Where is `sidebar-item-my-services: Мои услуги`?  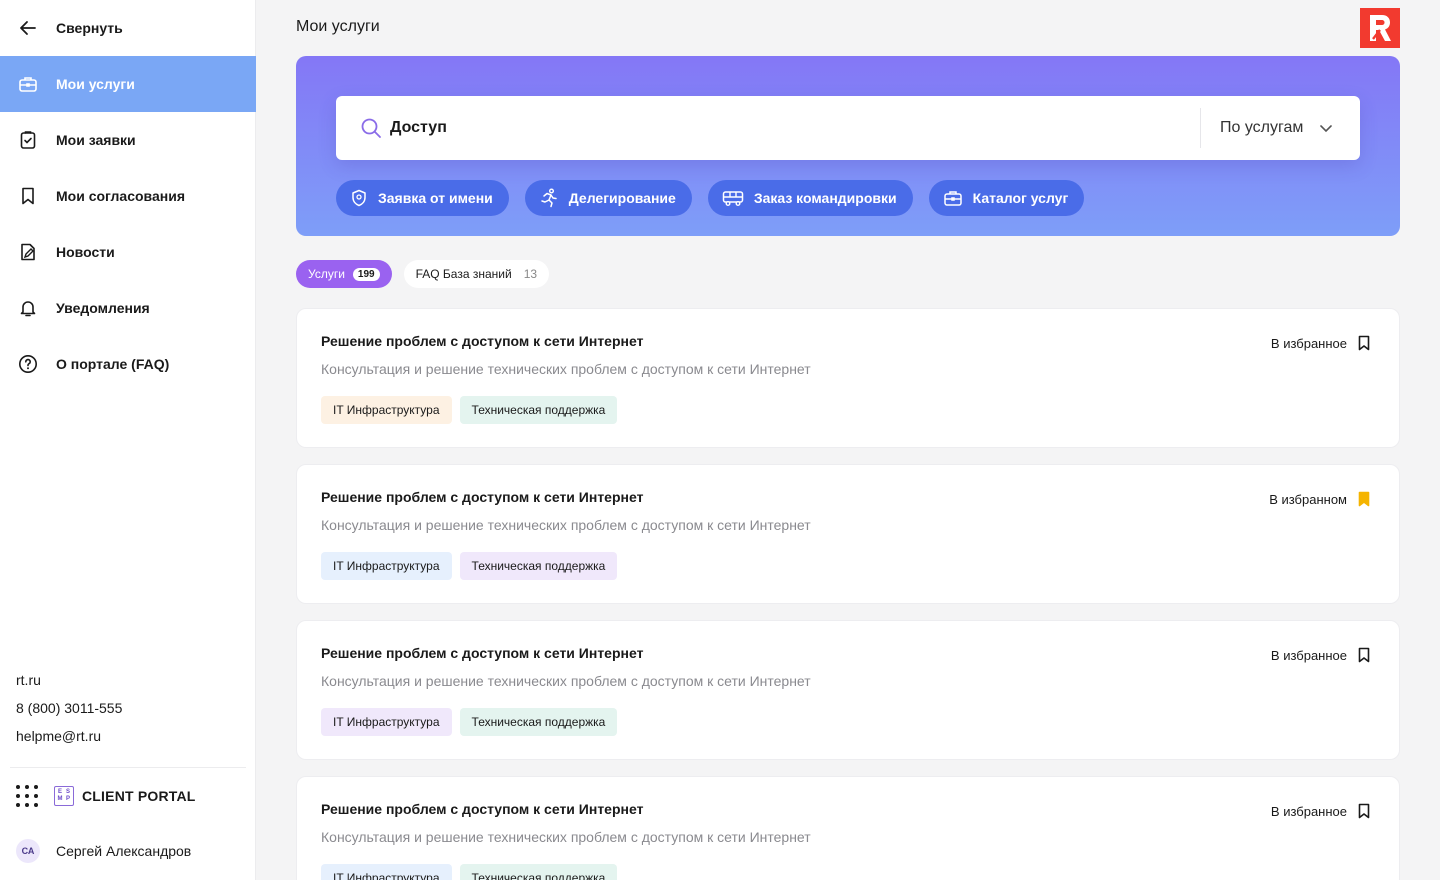 sidebar-item-my-services: Мои услуги is located at coordinates (128, 84).